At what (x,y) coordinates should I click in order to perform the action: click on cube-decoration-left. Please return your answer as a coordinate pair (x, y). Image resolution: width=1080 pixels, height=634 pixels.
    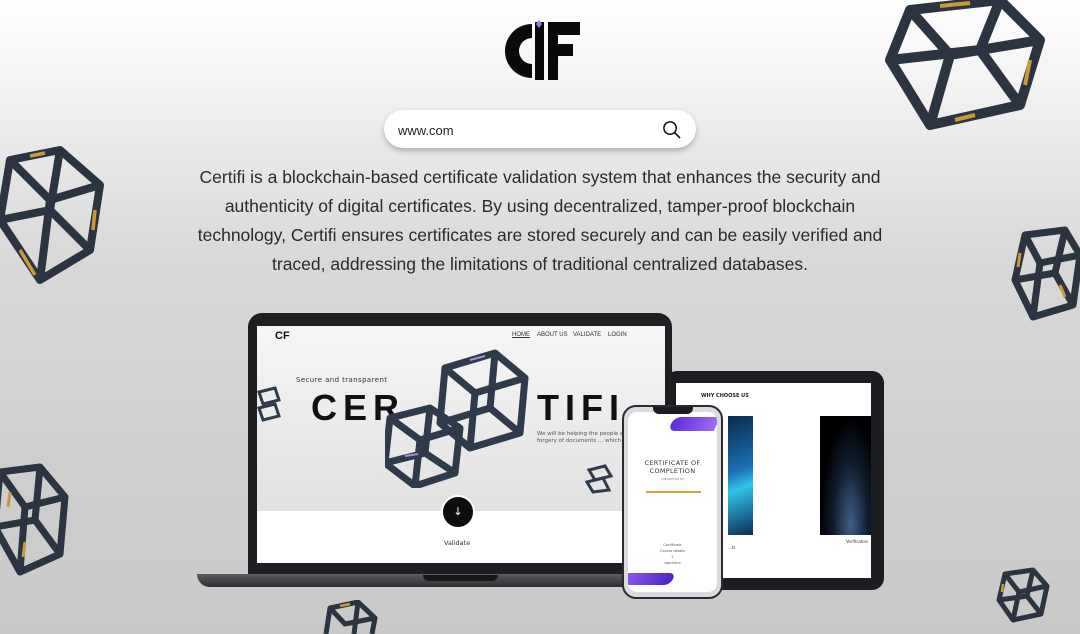
    Looking at the image, I should click on (52, 215).